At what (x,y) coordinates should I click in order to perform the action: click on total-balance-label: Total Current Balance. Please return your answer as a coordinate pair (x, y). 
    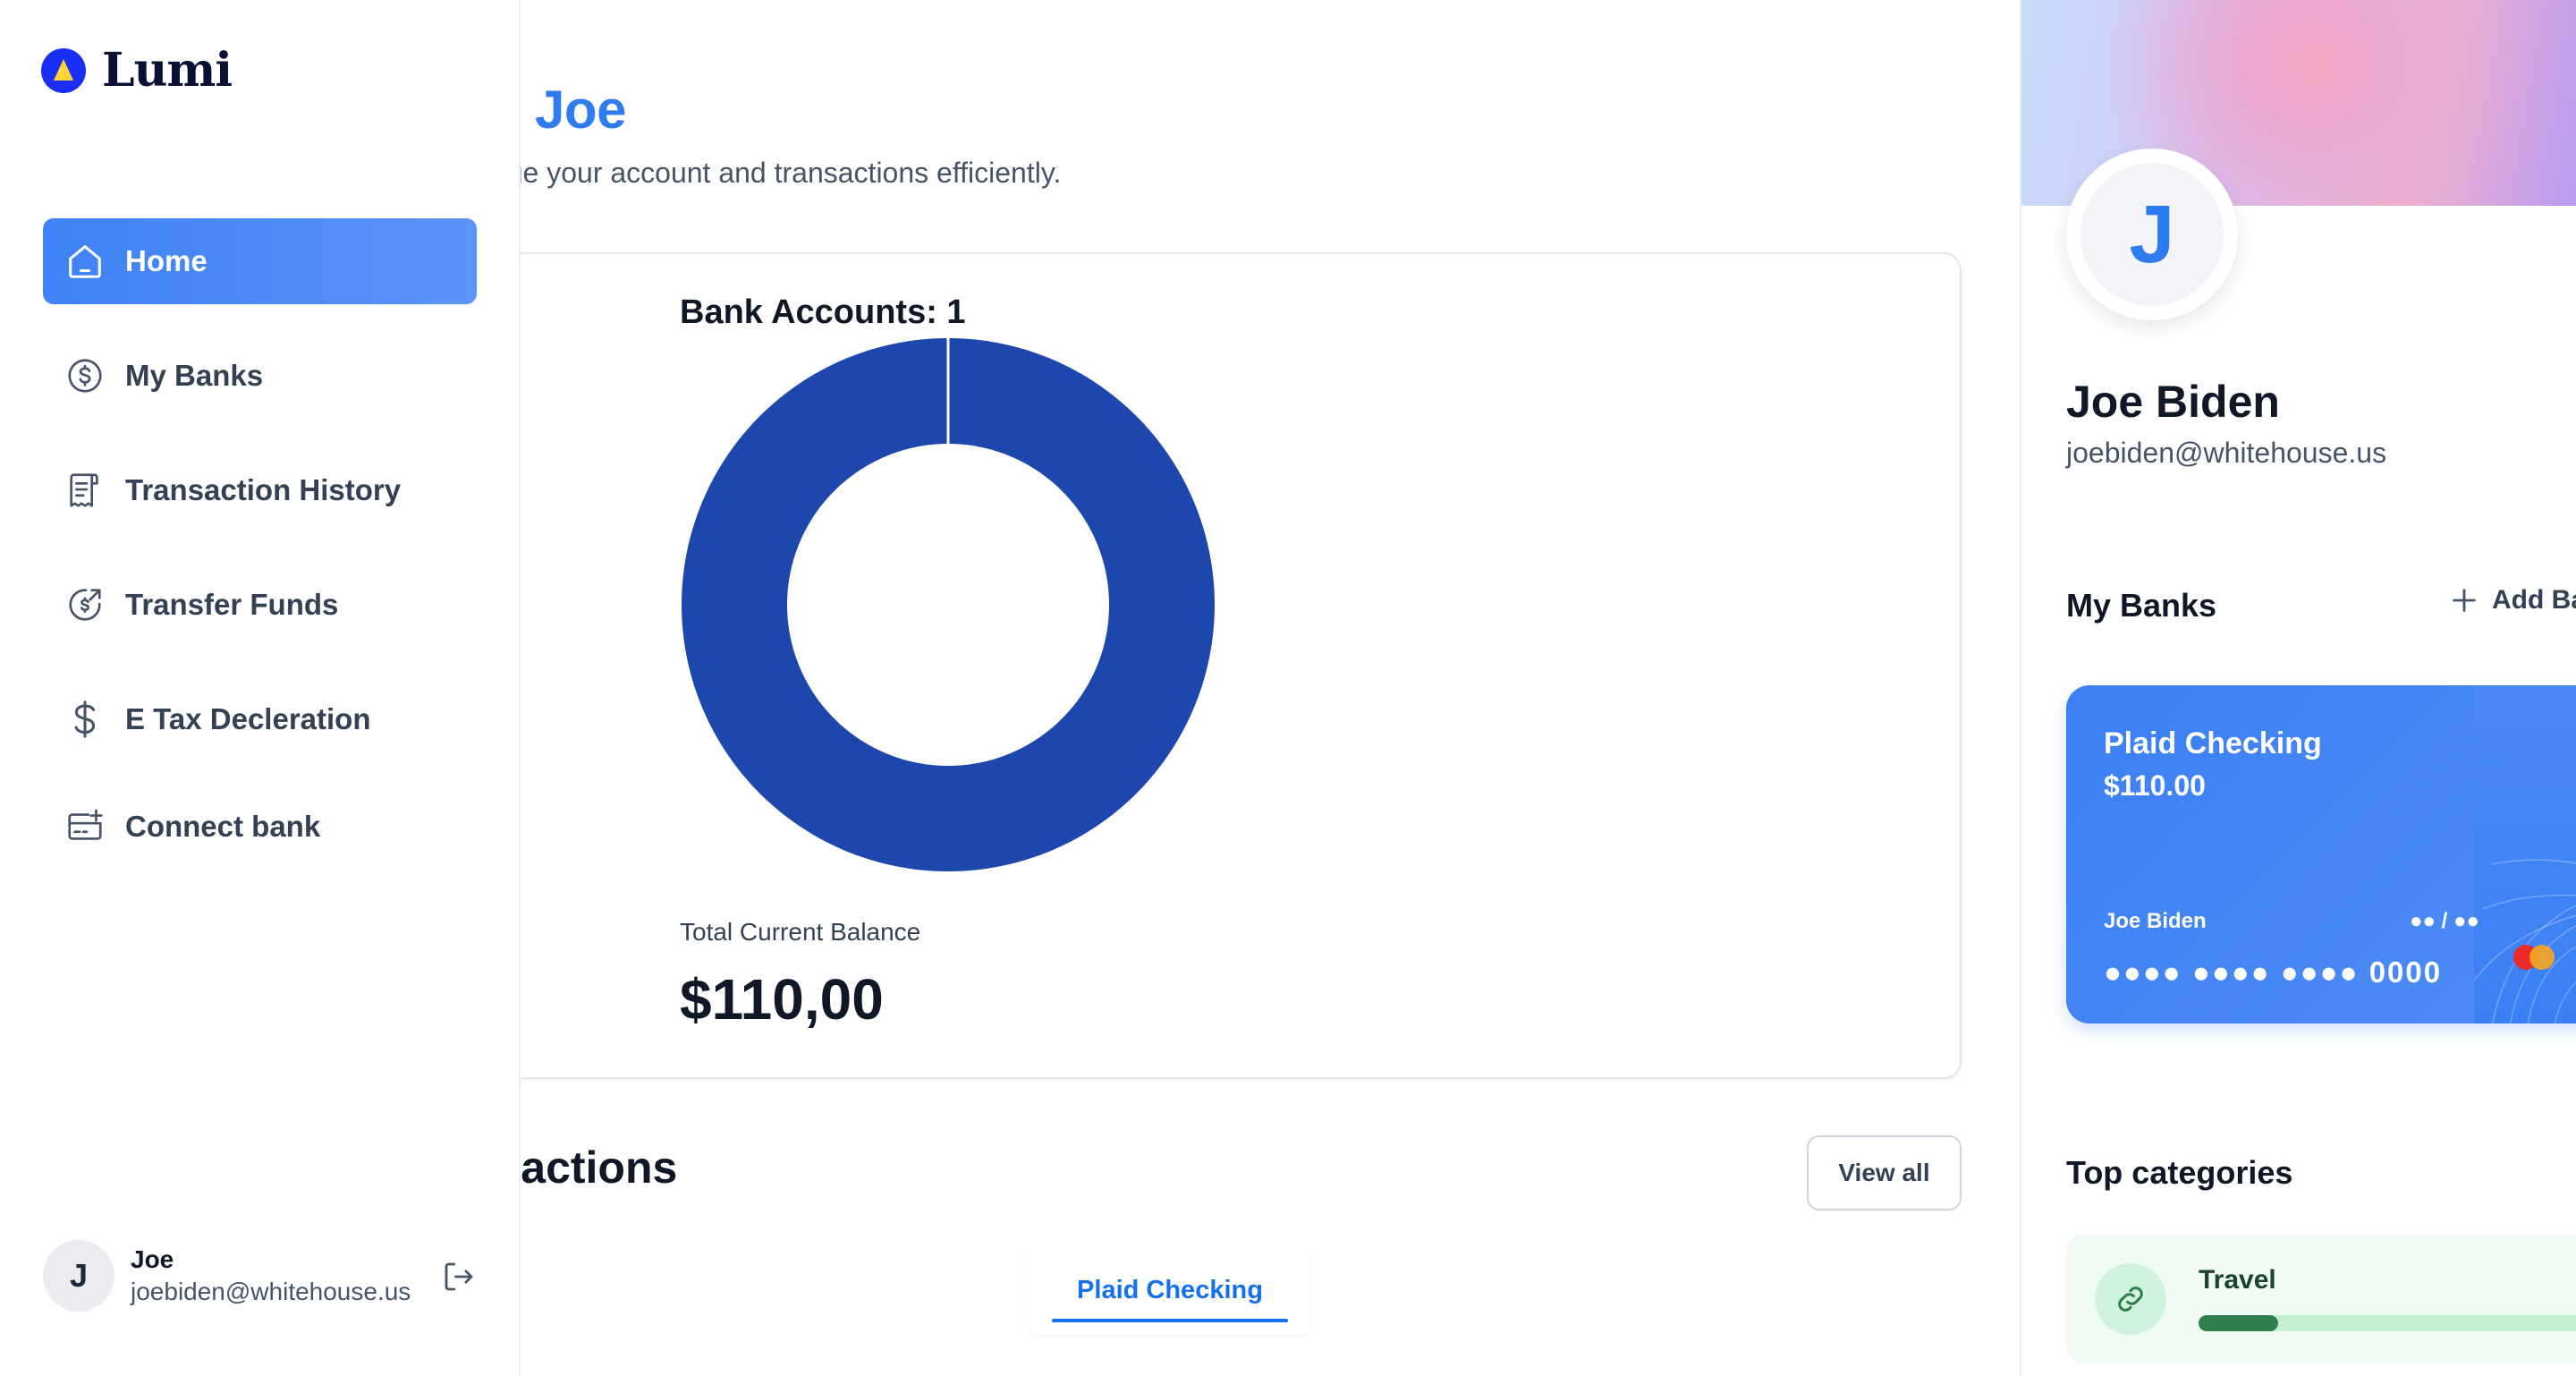
    Looking at the image, I should click on (800, 932).